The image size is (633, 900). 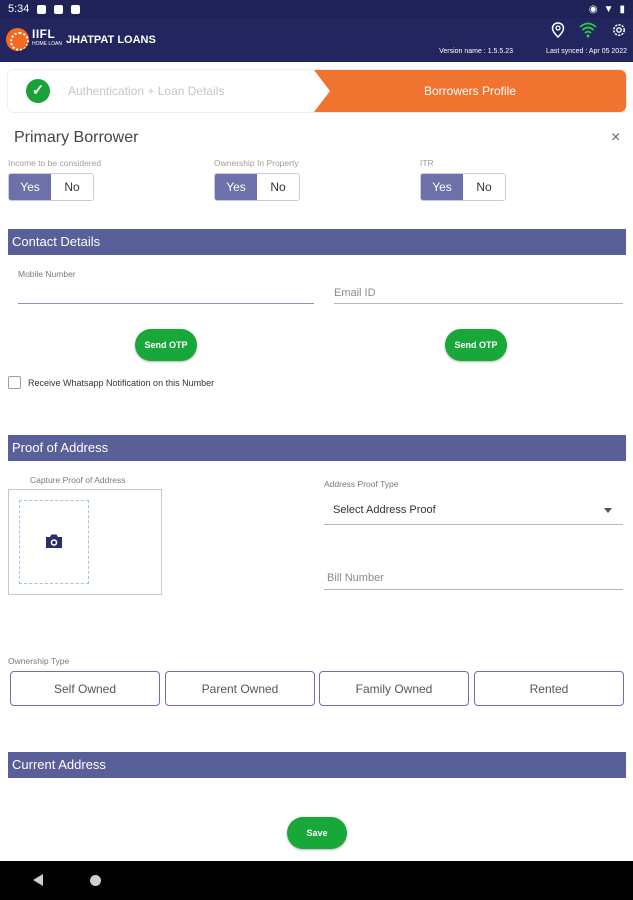 I want to click on address-proof-type-label: Address Proof Type, so click(x=361, y=484).